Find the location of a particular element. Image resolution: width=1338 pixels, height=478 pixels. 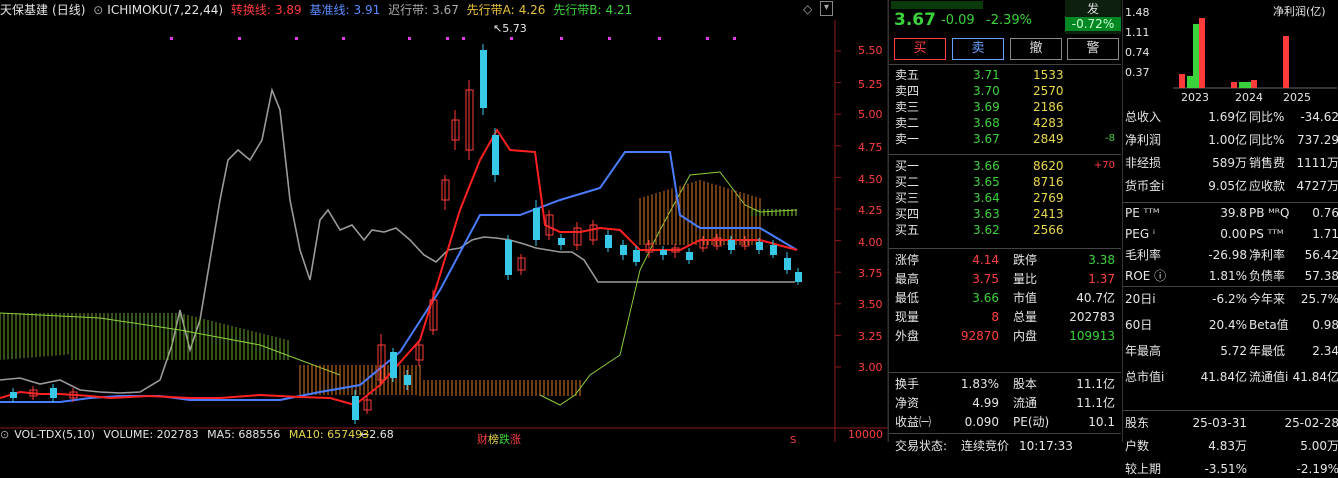

stat-row: 净资 4.99 流通 11.1亿 is located at coordinates (1005, 403).